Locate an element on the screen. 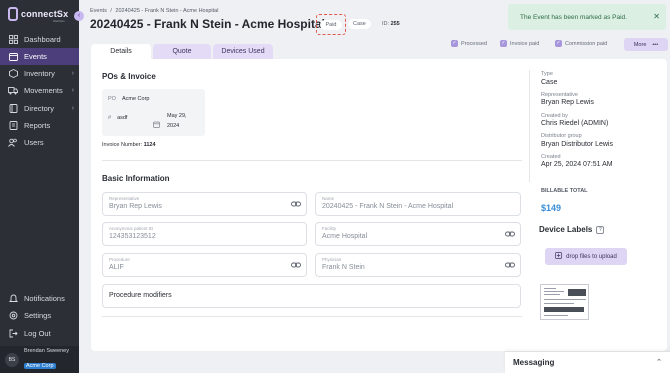 The width and height of the screenshot is (670, 373). nav-label: Dashboard is located at coordinates (42, 39).